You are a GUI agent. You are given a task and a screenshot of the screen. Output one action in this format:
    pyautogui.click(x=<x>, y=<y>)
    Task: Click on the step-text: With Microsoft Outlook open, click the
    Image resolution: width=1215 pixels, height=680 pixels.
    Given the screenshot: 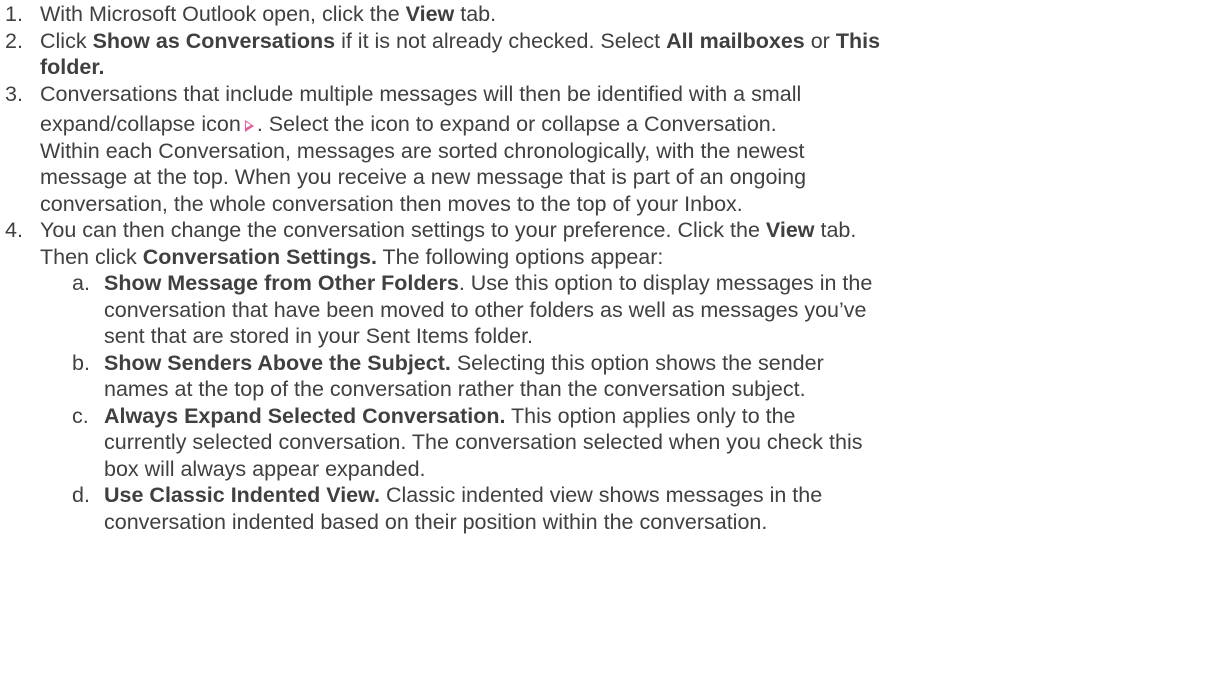 What is the action you would take?
    pyautogui.click(x=223, y=14)
    